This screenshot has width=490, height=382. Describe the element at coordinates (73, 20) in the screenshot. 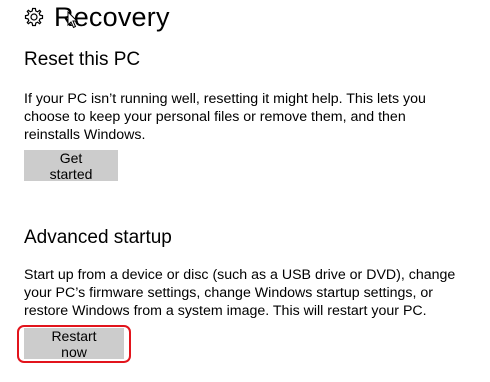

I see `mouse-cursor-icon` at that location.